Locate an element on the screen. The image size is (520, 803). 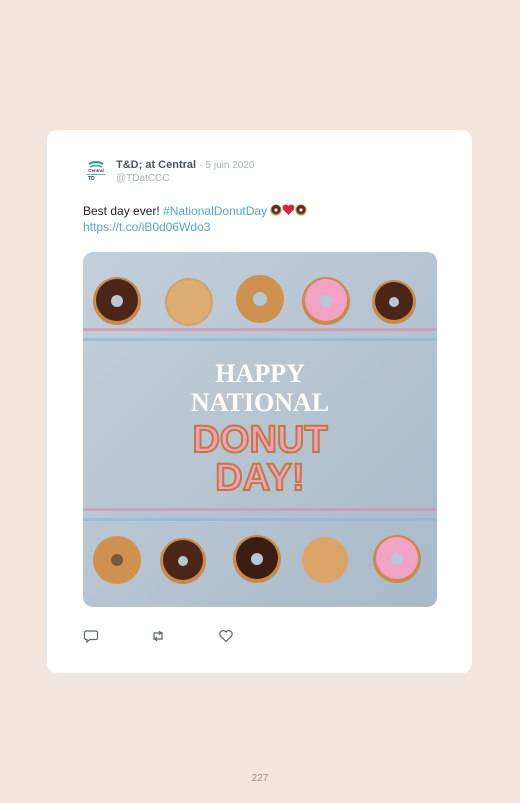
heart-emoji-icon is located at coordinates (288, 212).